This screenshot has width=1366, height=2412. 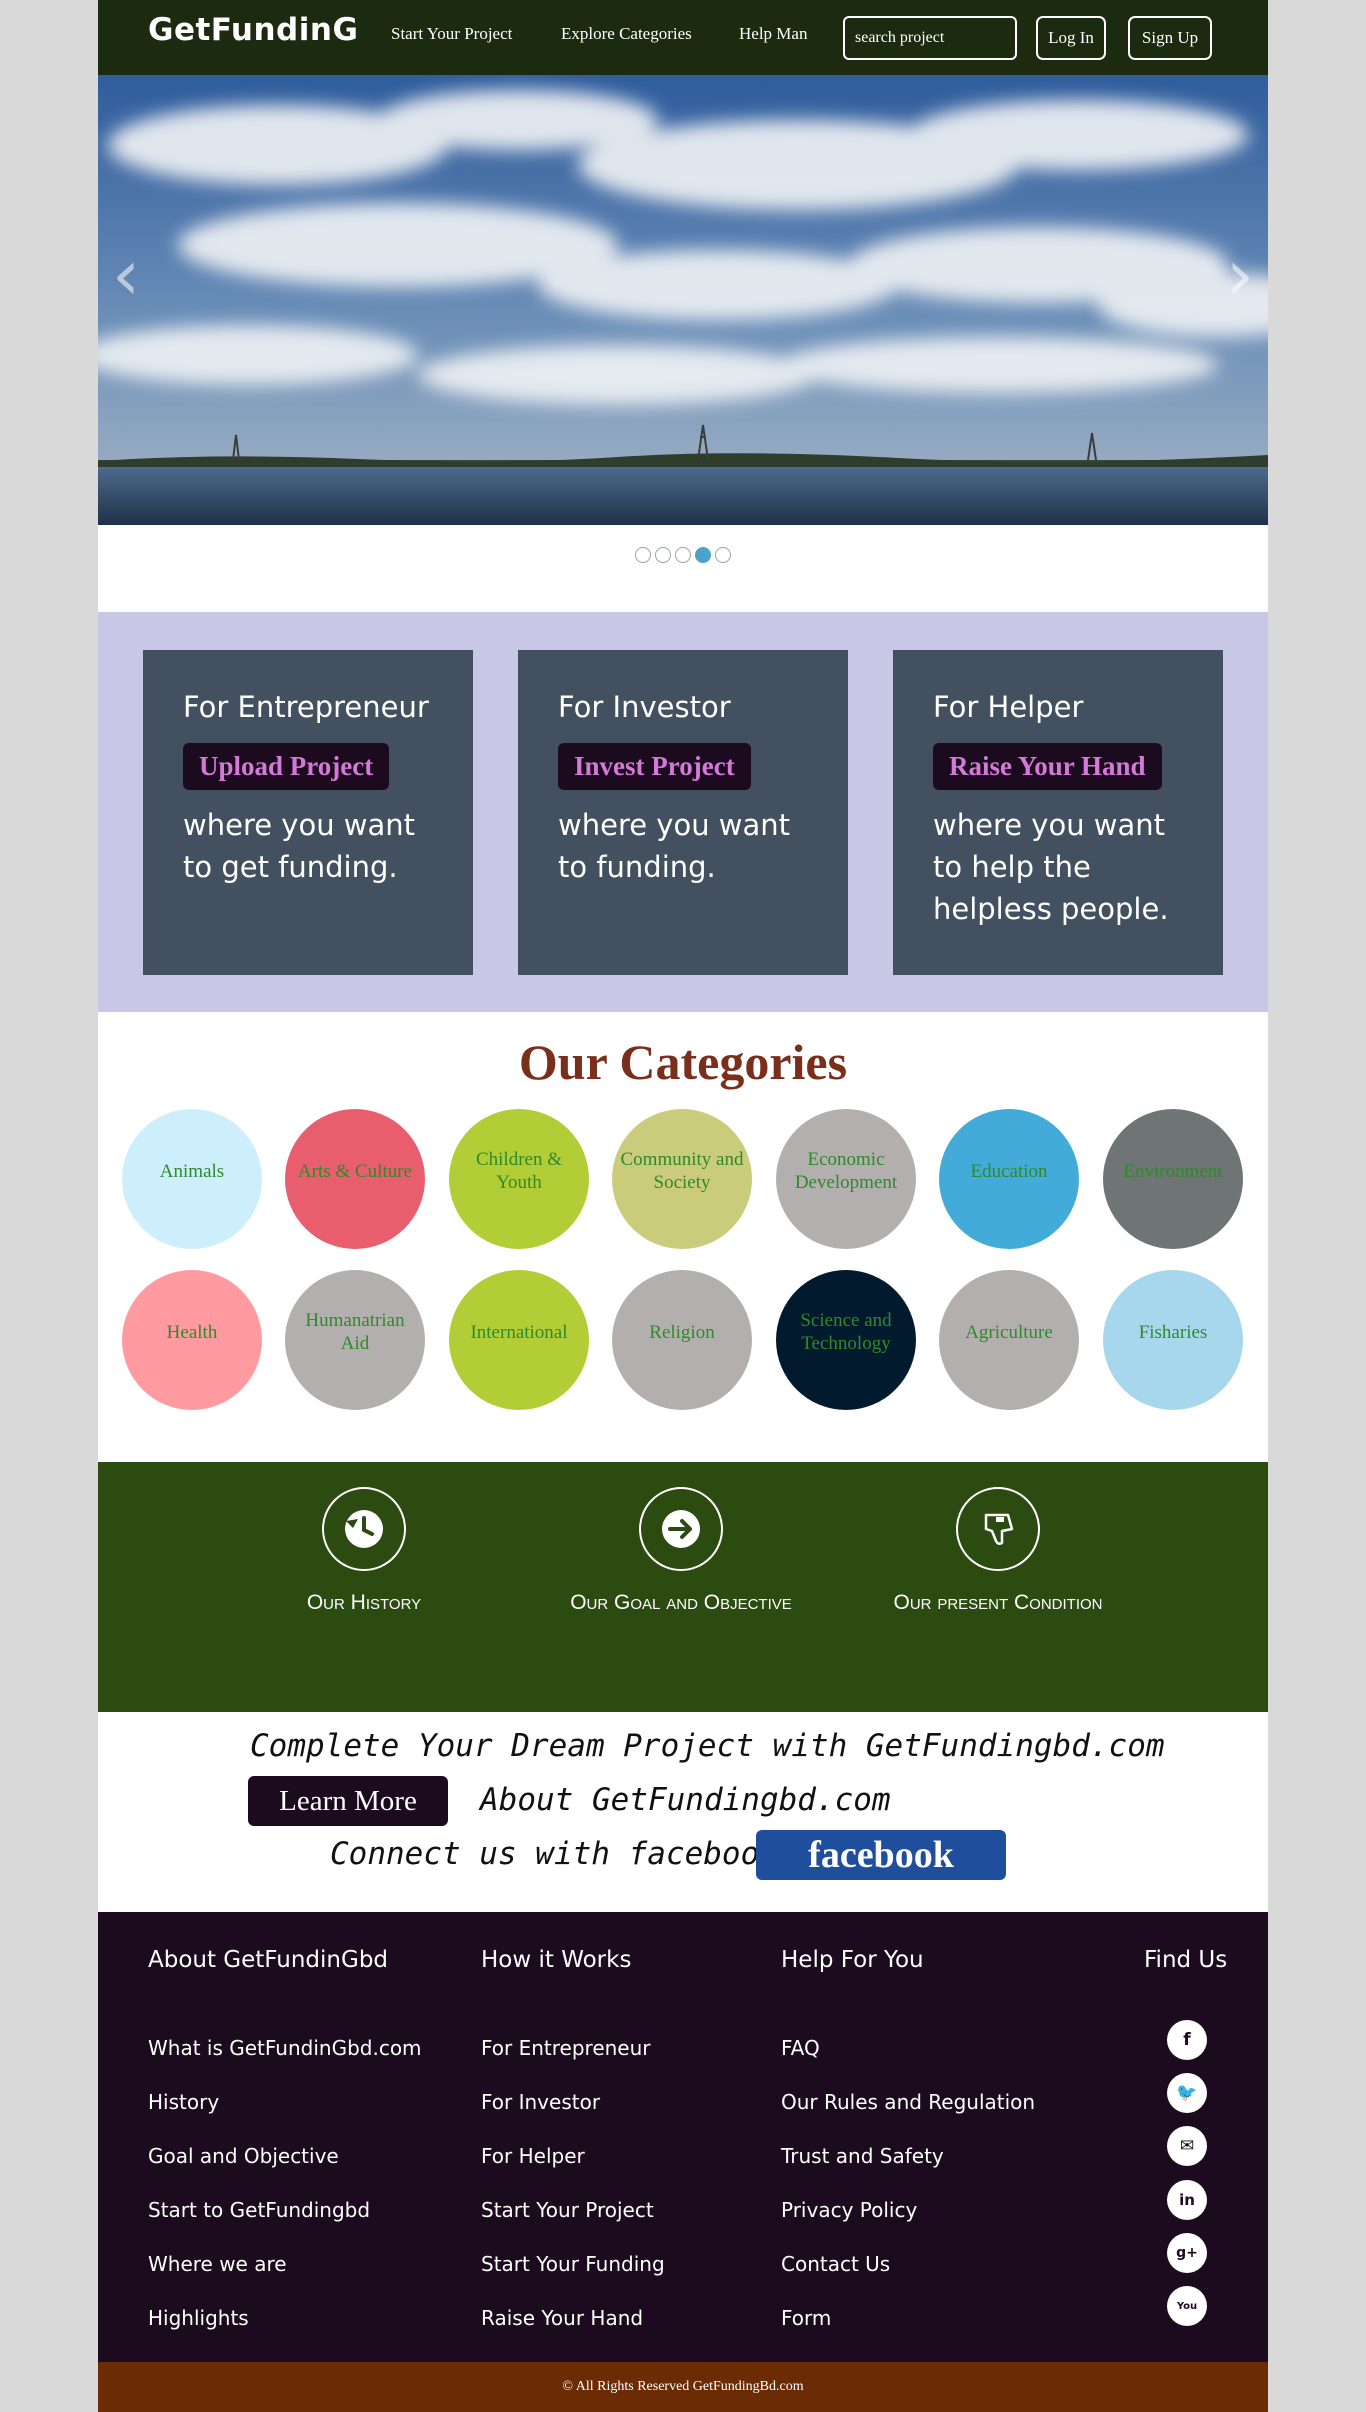 I want to click on learn-more-button: Learn More, so click(x=348, y=1801).